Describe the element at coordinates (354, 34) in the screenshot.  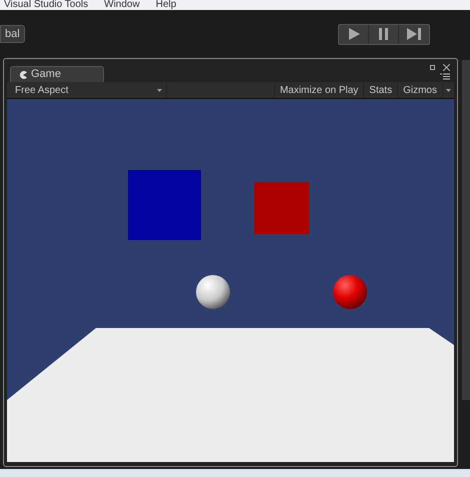
I see `play-icon` at that location.